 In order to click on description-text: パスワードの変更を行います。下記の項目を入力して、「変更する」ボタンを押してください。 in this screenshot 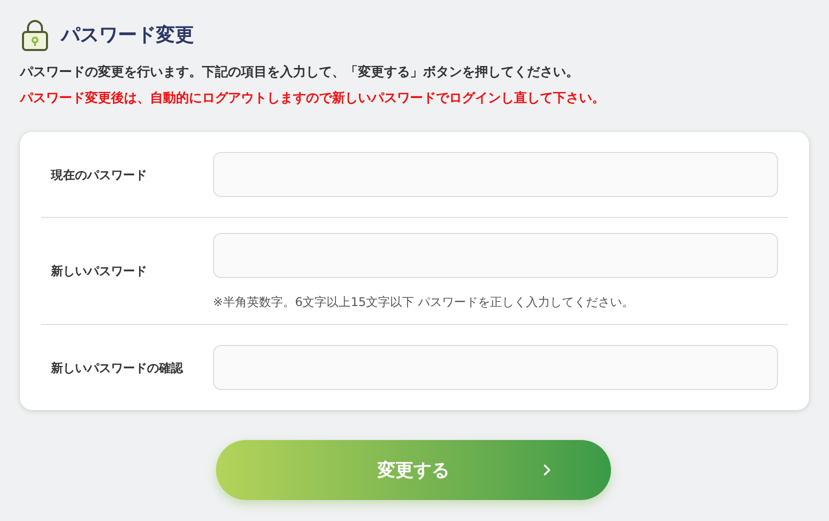, I will do `click(300, 73)`.